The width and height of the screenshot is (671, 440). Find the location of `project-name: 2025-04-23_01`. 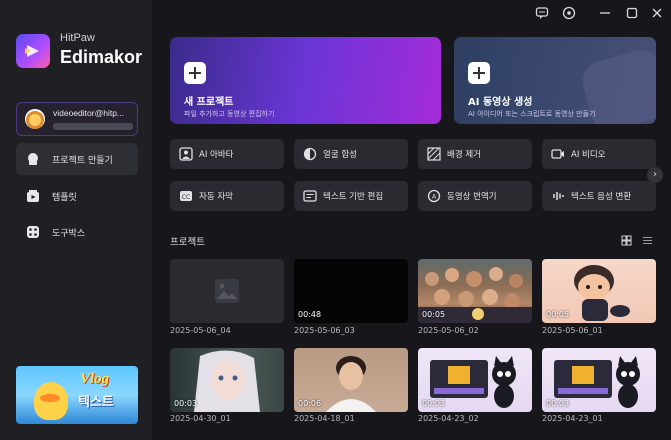

project-name: 2025-04-23_01 is located at coordinates (572, 418).